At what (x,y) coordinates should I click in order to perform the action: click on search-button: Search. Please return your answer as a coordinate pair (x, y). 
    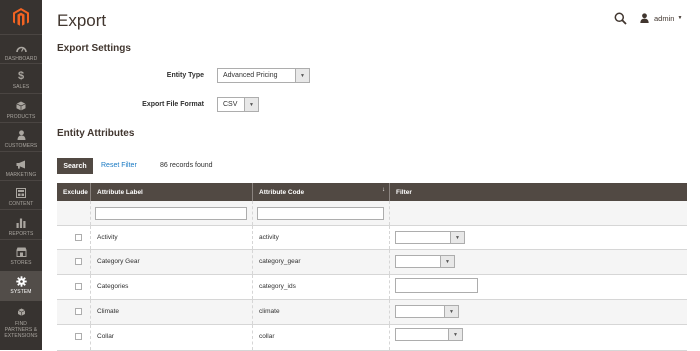
    Looking at the image, I should click on (75, 166).